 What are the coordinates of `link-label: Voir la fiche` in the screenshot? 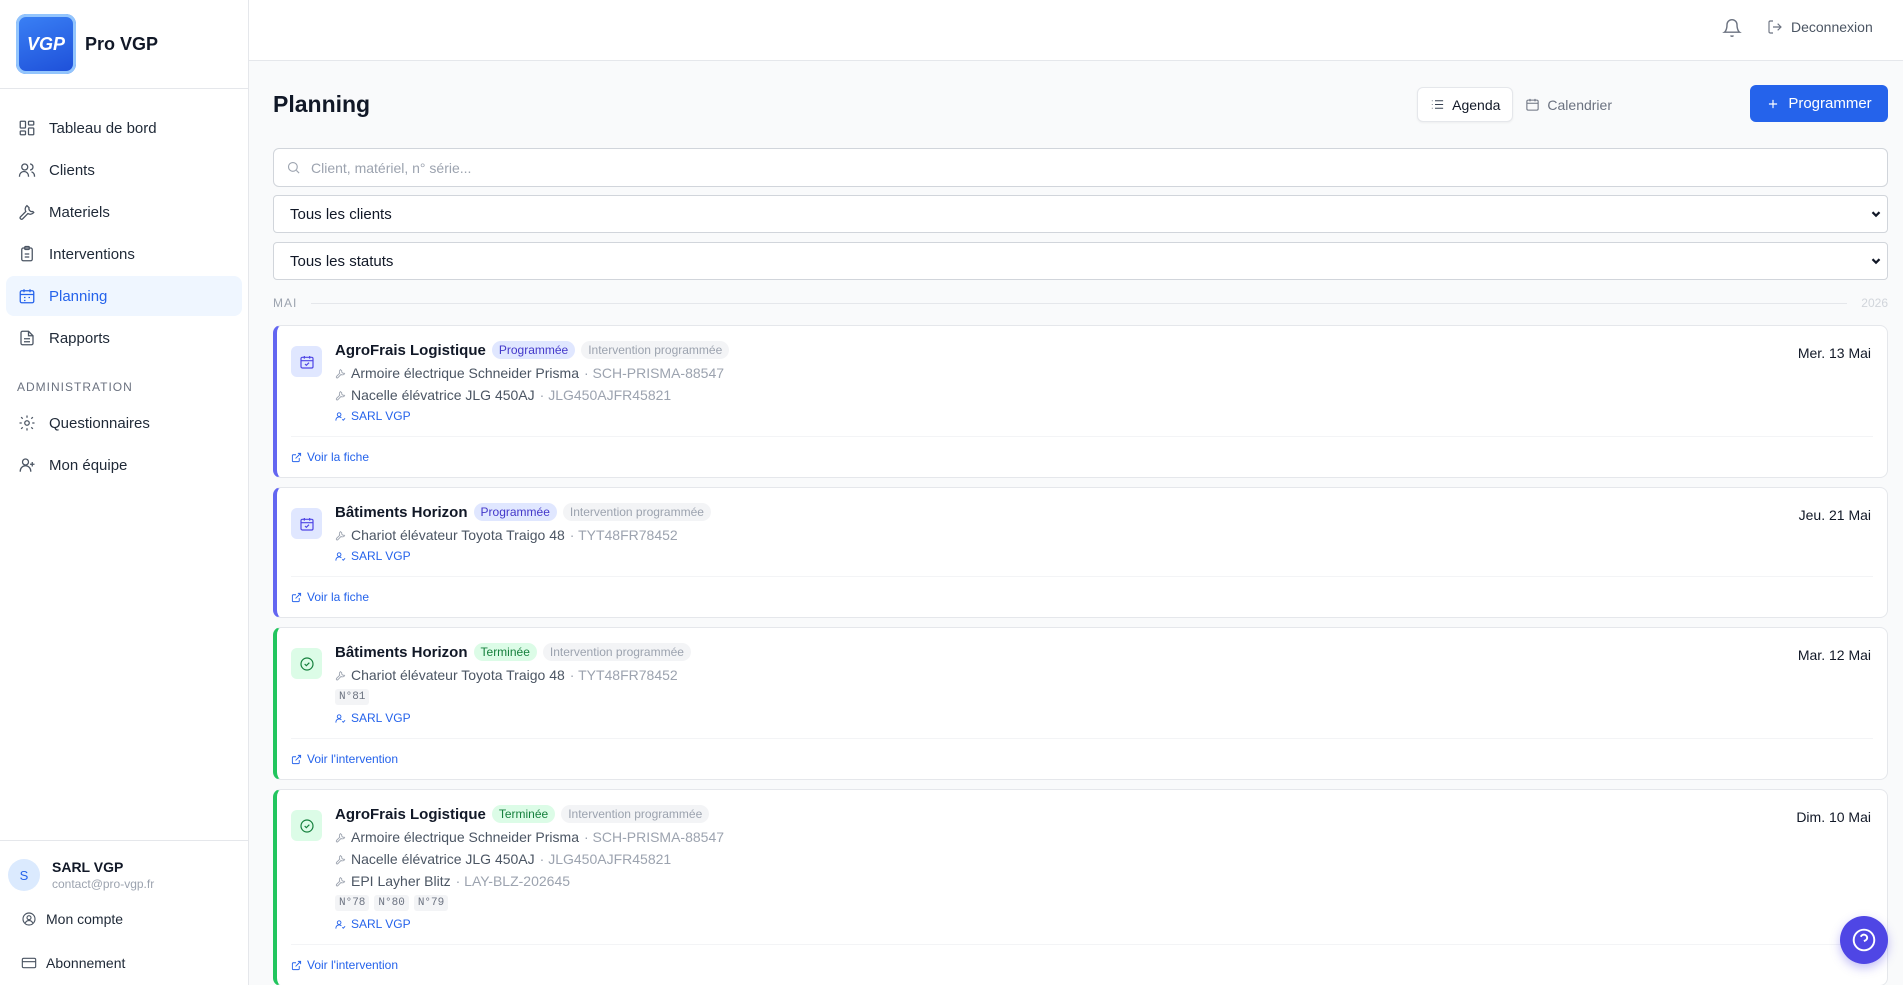 It's located at (338, 597).